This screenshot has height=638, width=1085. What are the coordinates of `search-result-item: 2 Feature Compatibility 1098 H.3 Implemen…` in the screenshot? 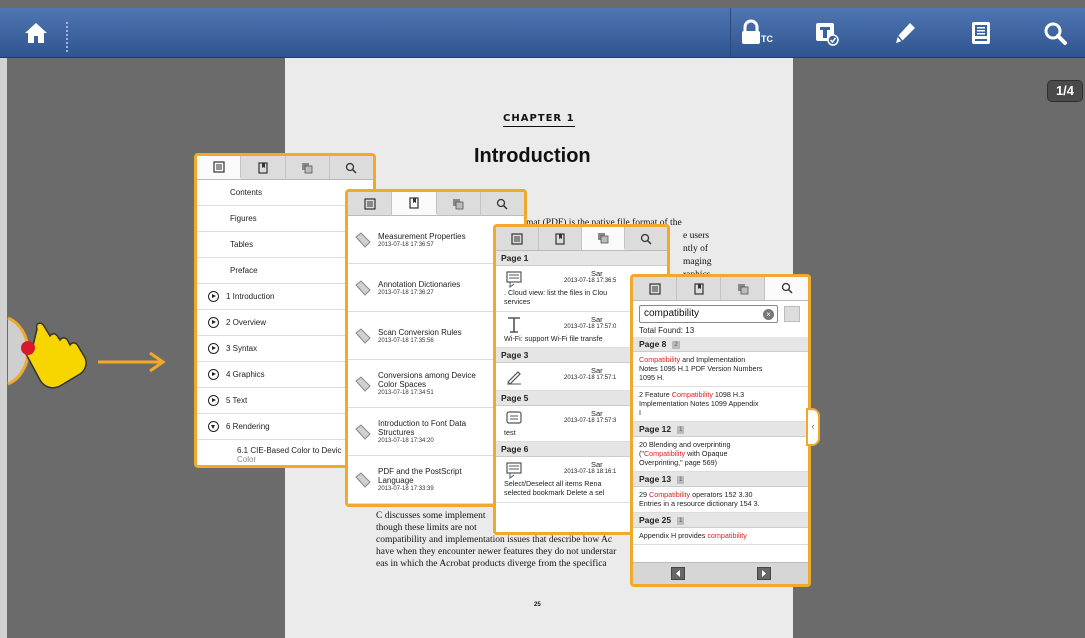 It's located at (720, 404).